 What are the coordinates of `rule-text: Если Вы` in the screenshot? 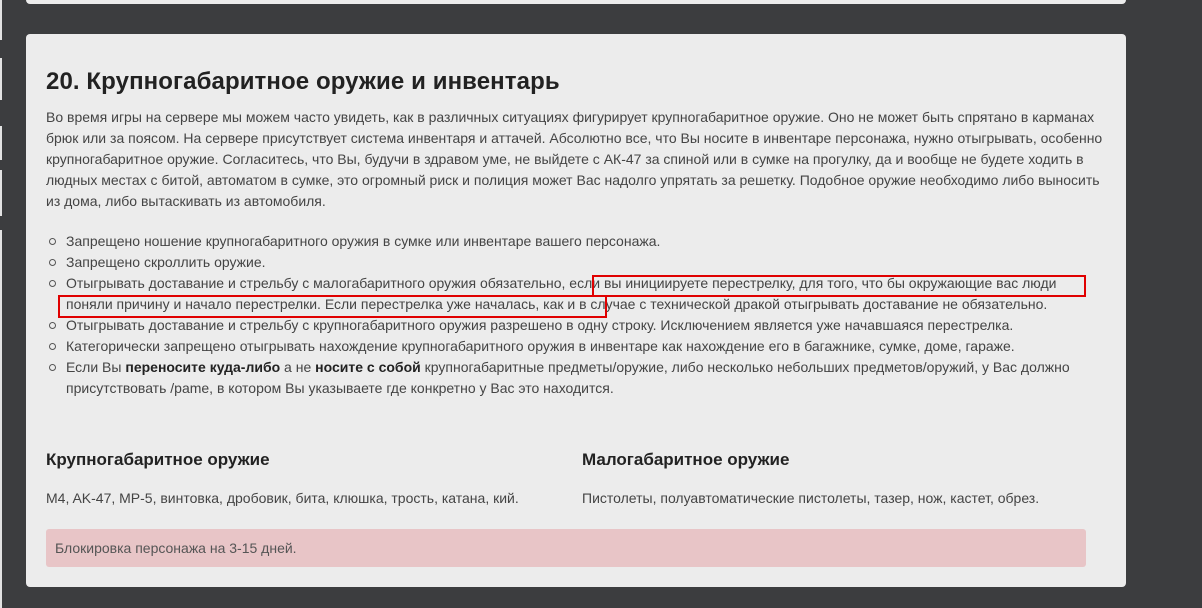 It's located at (96, 367).